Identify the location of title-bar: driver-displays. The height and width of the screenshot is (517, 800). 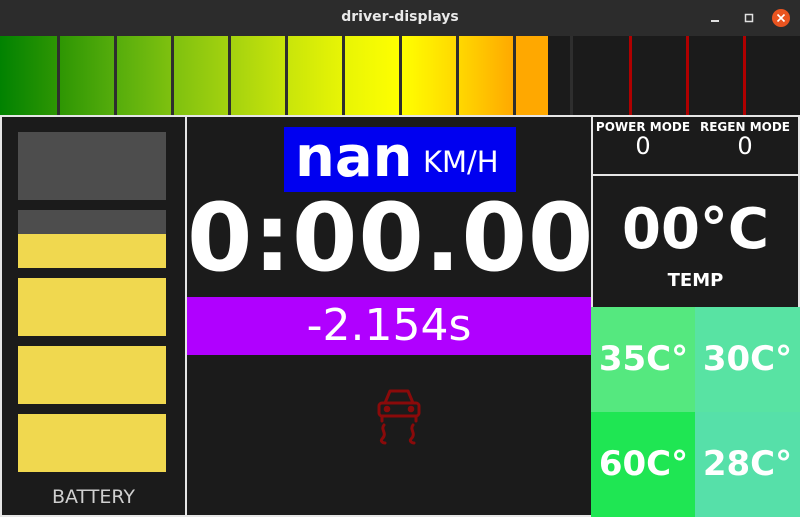
(400, 18).